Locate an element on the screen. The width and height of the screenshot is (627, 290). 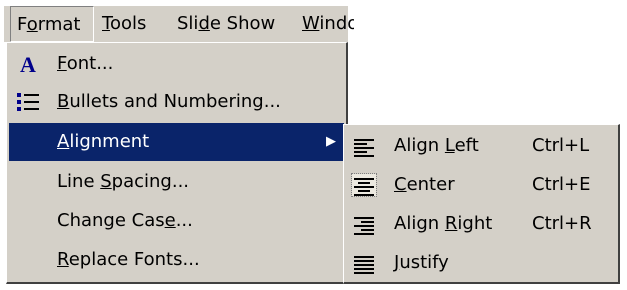
submenu-item-center: Center Ctrl+E is located at coordinates (481, 185).